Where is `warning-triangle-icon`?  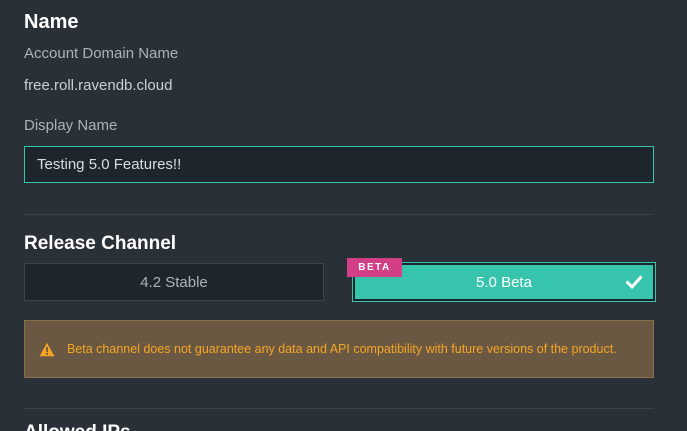
warning-triangle-icon is located at coordinates (47, 349).